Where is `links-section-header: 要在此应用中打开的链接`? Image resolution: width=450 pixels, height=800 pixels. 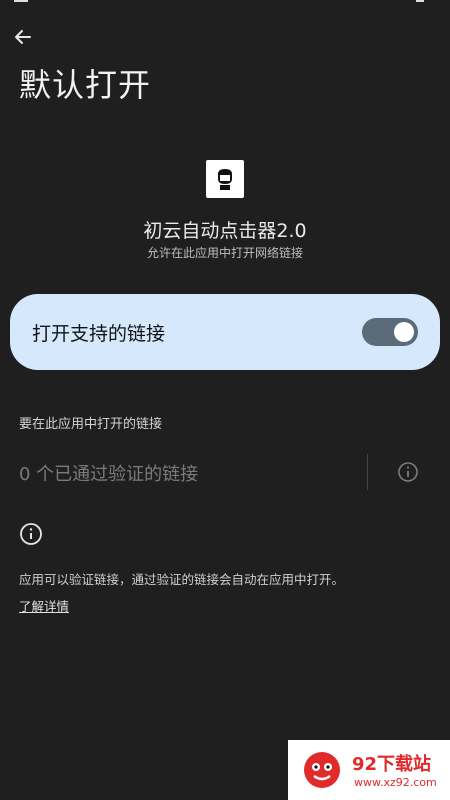 links-section-header: 要在此应用中打开的链接 is located at coordinates (91, 424).